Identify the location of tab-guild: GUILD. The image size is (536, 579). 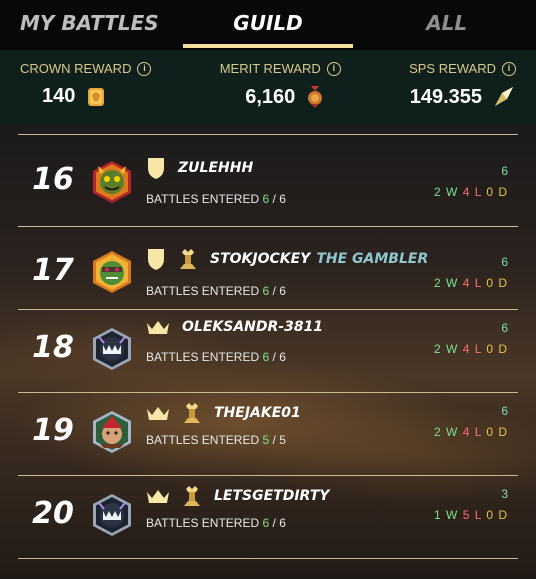
(268, 25).